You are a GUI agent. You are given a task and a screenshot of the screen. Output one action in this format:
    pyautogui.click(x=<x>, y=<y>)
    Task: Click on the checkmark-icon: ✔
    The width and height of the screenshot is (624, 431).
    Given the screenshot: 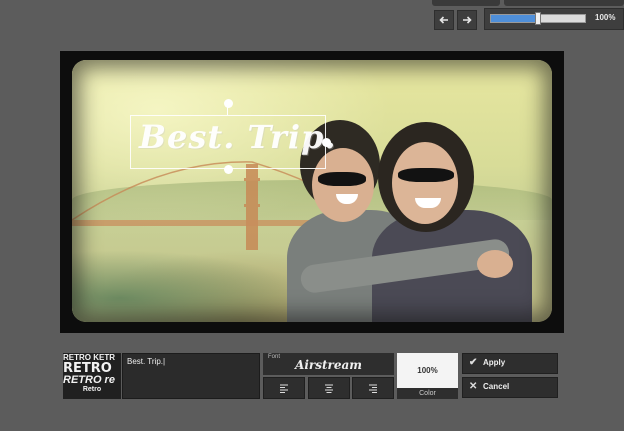 What is the action you would take?
    pyautogui.click(x=473, y=362)
    